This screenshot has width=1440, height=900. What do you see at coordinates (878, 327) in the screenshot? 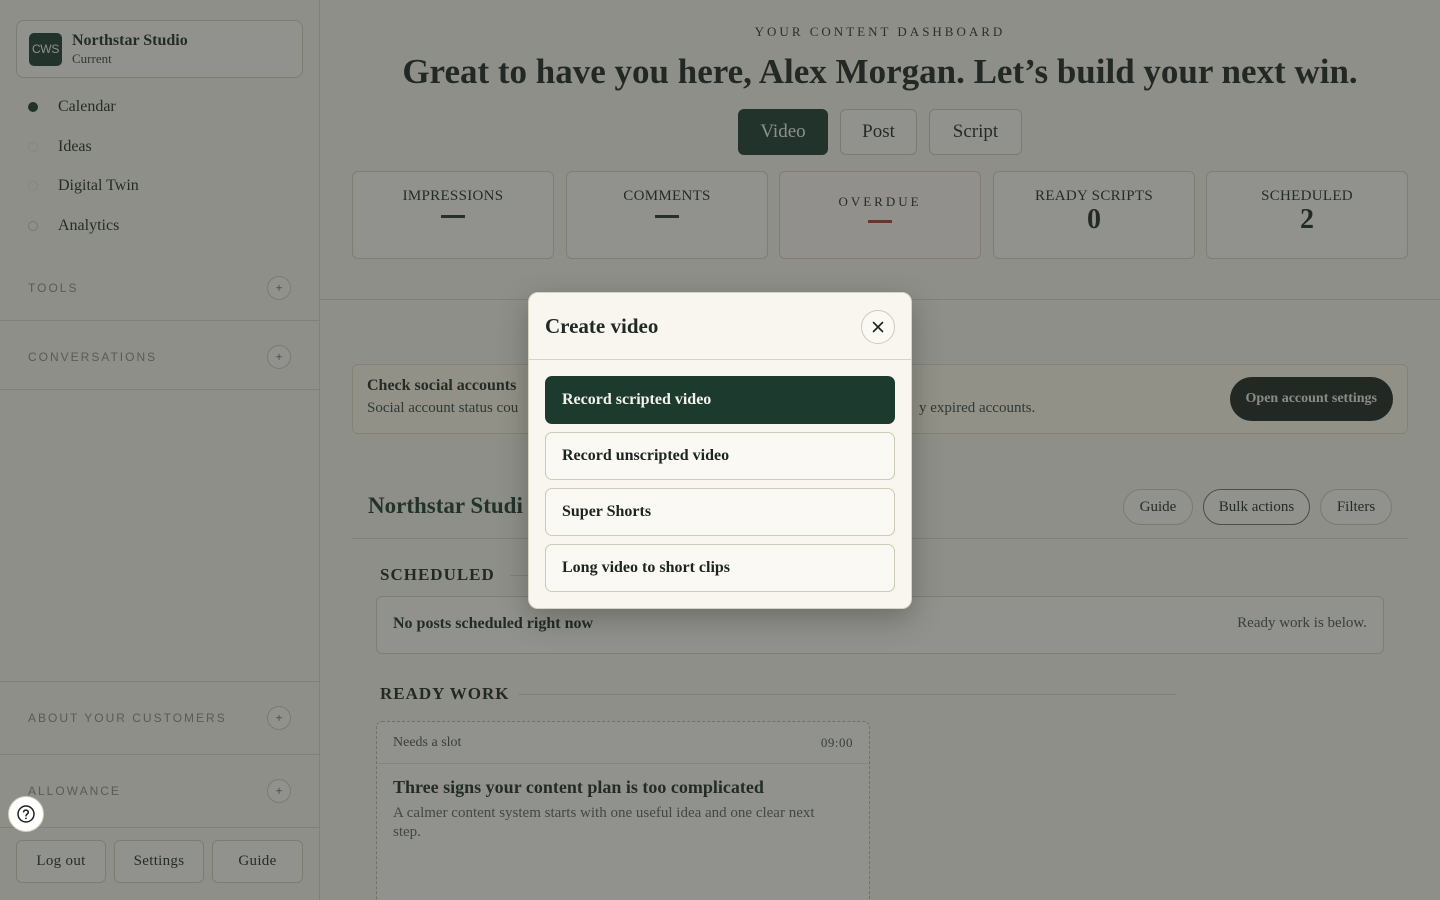
I see `close-icon` at bounding box center [878, 327].